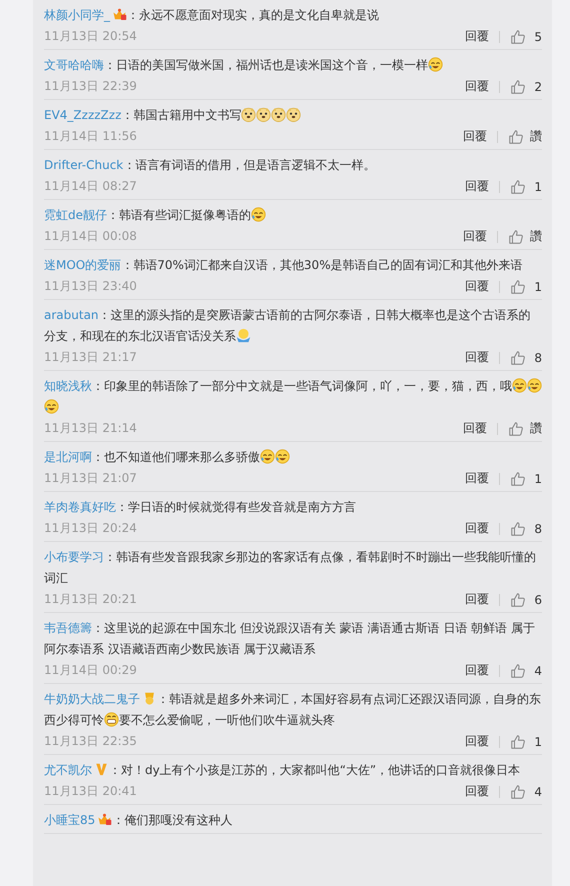 Image resolution: width=570 pixels, height=886 pixels. I want to click on comment-text: 林颜小同学_ ：永远不愿意面对现实，真的是文化自卑就是说, so click(212, 15).